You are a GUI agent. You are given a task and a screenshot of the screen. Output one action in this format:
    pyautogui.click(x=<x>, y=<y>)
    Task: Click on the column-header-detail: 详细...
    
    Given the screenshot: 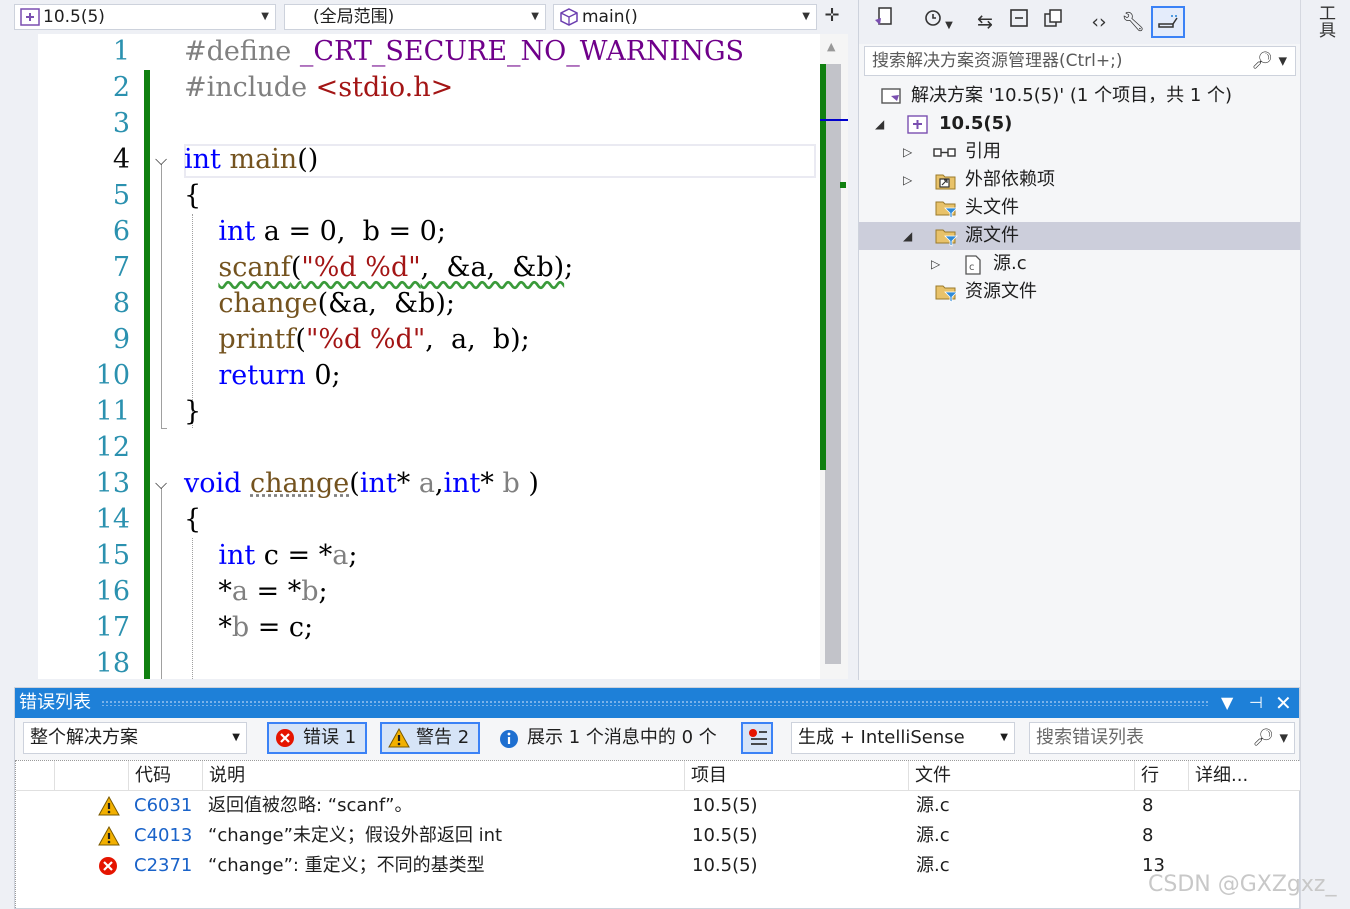 What is the action you would take?
    pyautogui.click(x=1225, y=776)
    